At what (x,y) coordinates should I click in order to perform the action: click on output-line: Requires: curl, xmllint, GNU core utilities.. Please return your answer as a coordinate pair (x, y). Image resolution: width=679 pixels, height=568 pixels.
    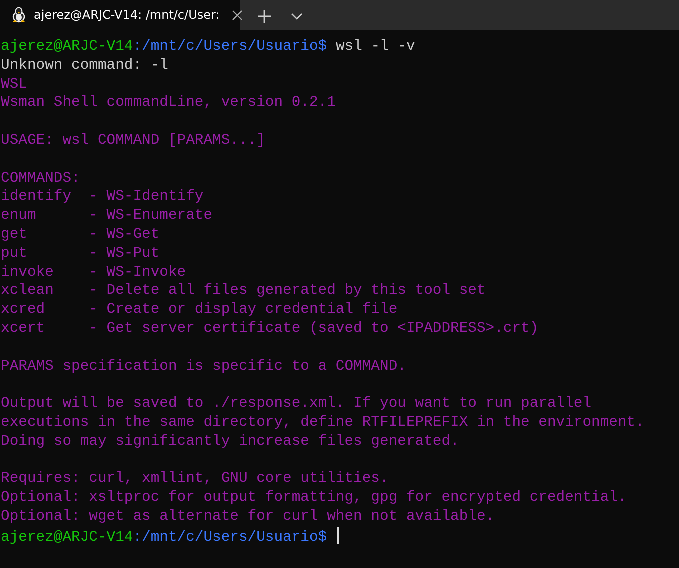
    Looking at the image, I should click on (195, 479).